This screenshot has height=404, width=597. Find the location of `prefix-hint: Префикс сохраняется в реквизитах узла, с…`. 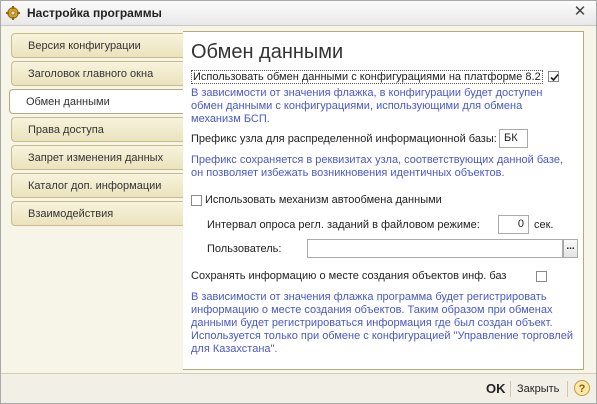

prefix-hint: Префикс сохраняется в реквизитах узла, с… is located at coordinates (377, 166).